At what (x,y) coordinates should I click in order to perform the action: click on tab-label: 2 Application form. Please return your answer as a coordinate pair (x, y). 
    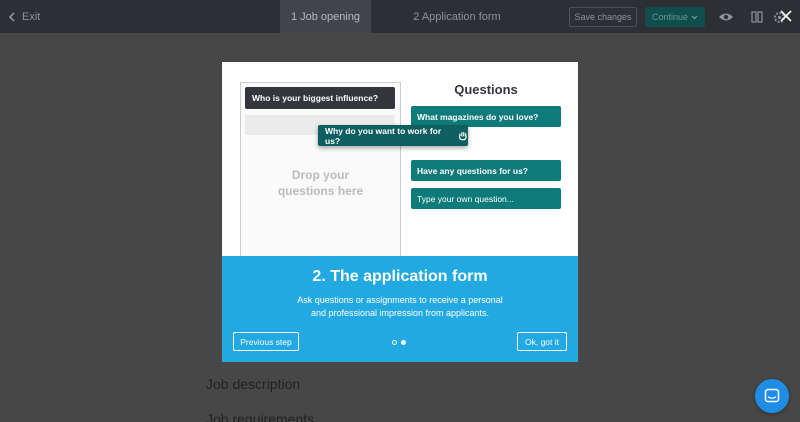
    Looking at the image, I should click on (457, 16).